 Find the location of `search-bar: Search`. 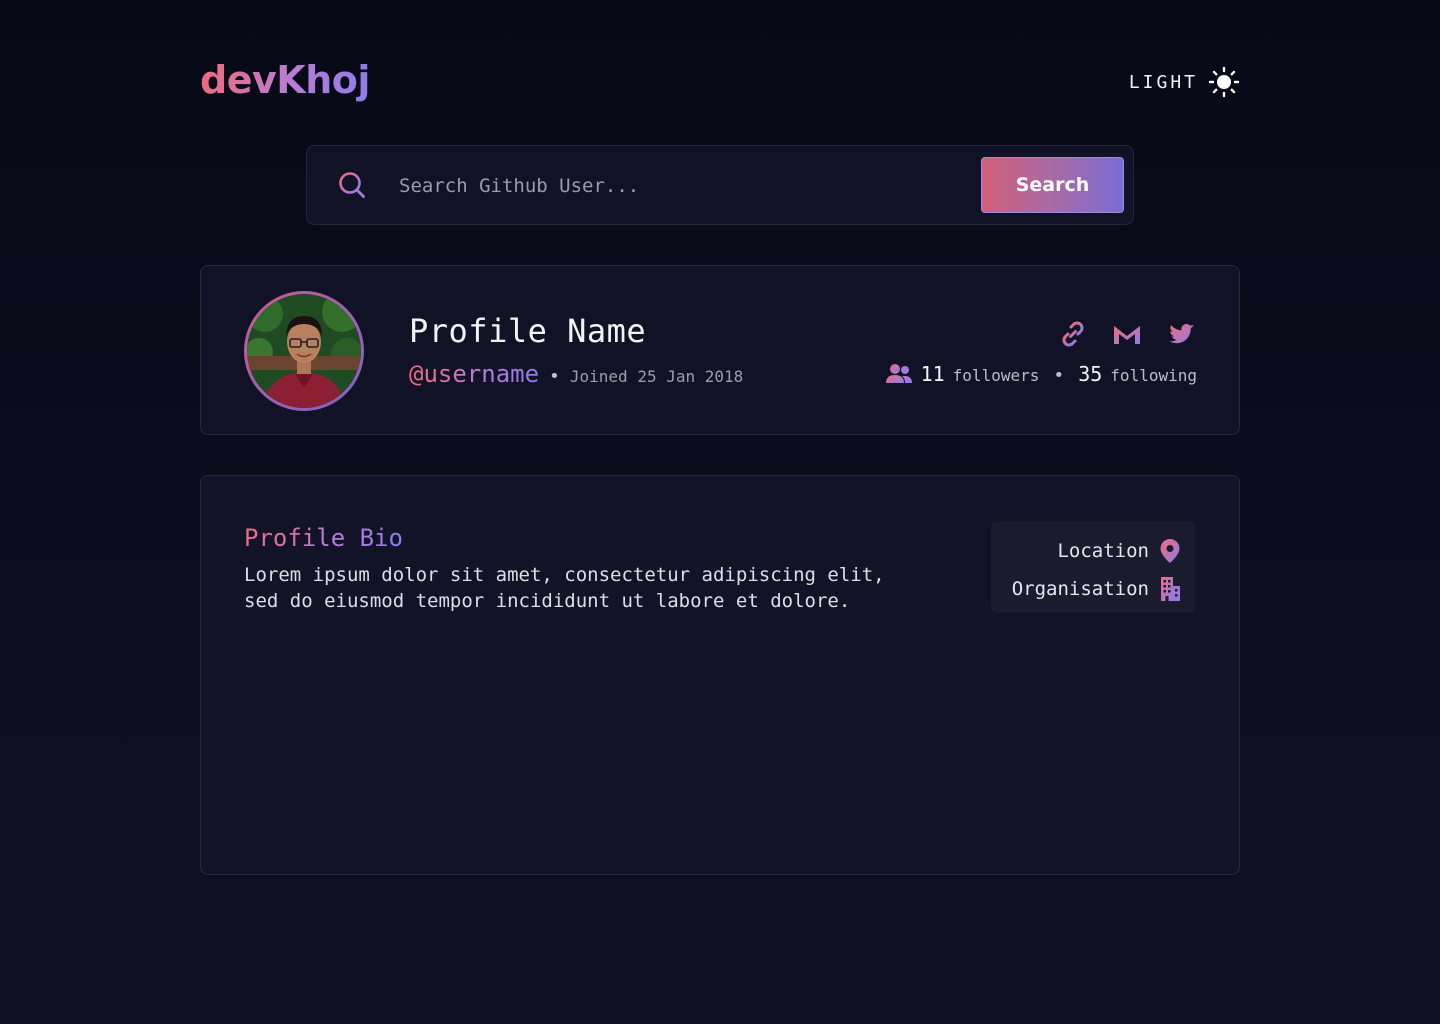

search-bar: Search is located at coordinates (720, 185).